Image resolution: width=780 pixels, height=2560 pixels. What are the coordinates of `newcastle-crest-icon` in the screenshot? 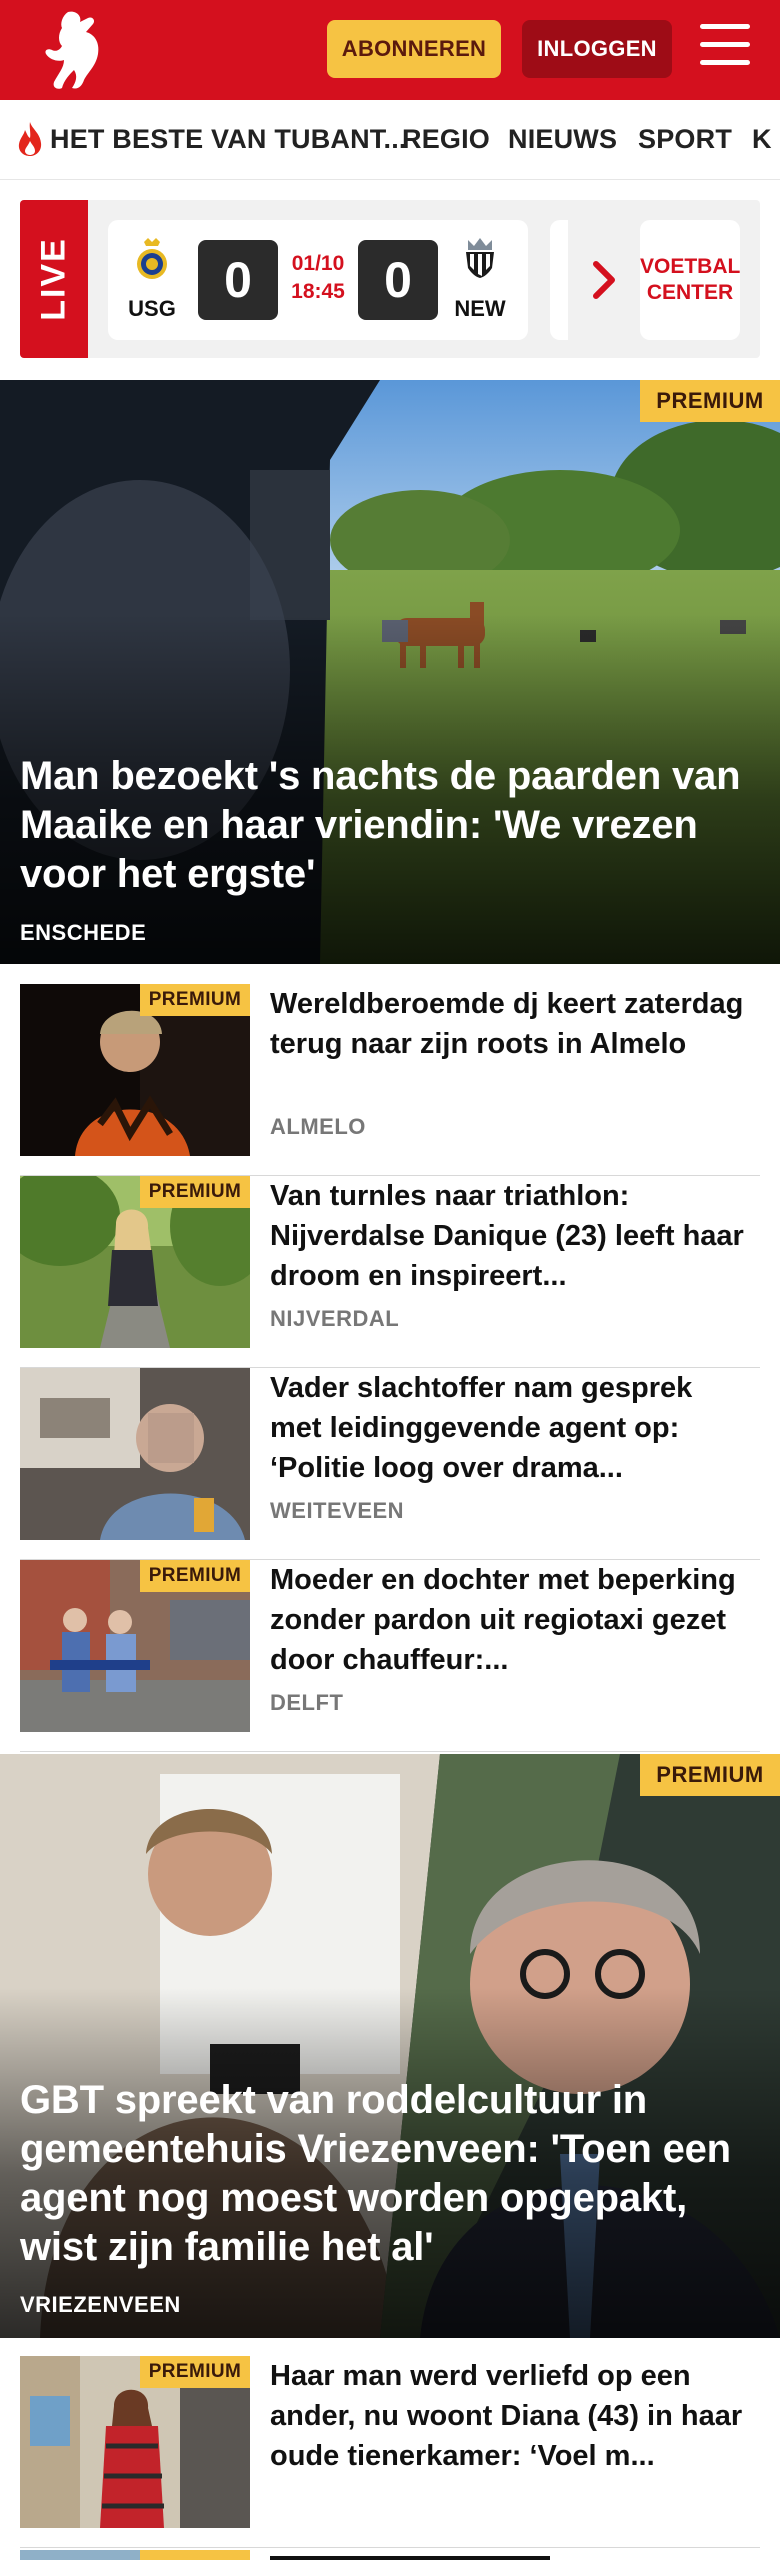 It's located at (480, 258).